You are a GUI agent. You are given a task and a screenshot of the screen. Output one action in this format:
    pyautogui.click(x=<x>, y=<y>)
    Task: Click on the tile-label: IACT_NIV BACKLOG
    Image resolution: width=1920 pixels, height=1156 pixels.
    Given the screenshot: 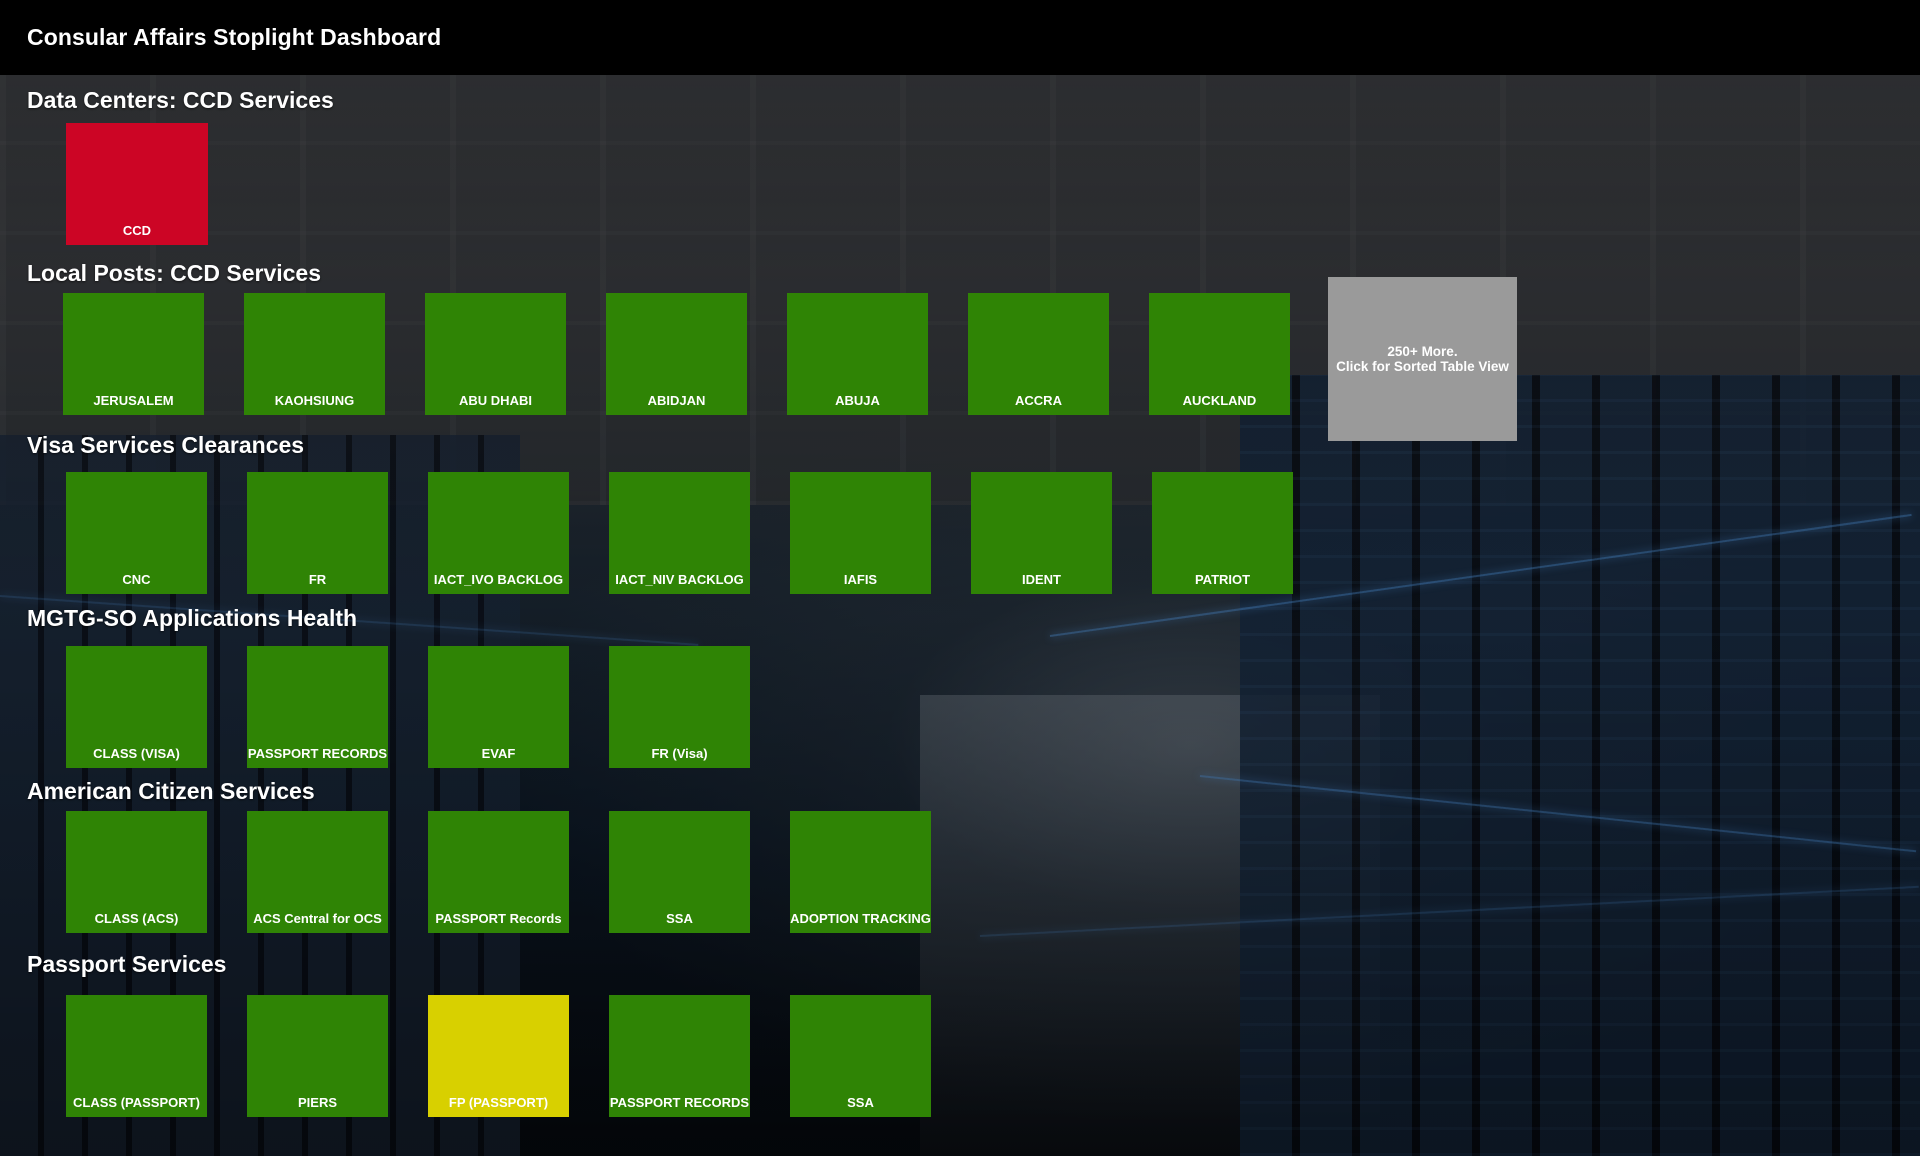 What is the action you would take?
    pyautogui.click(x=679, y=579)
    